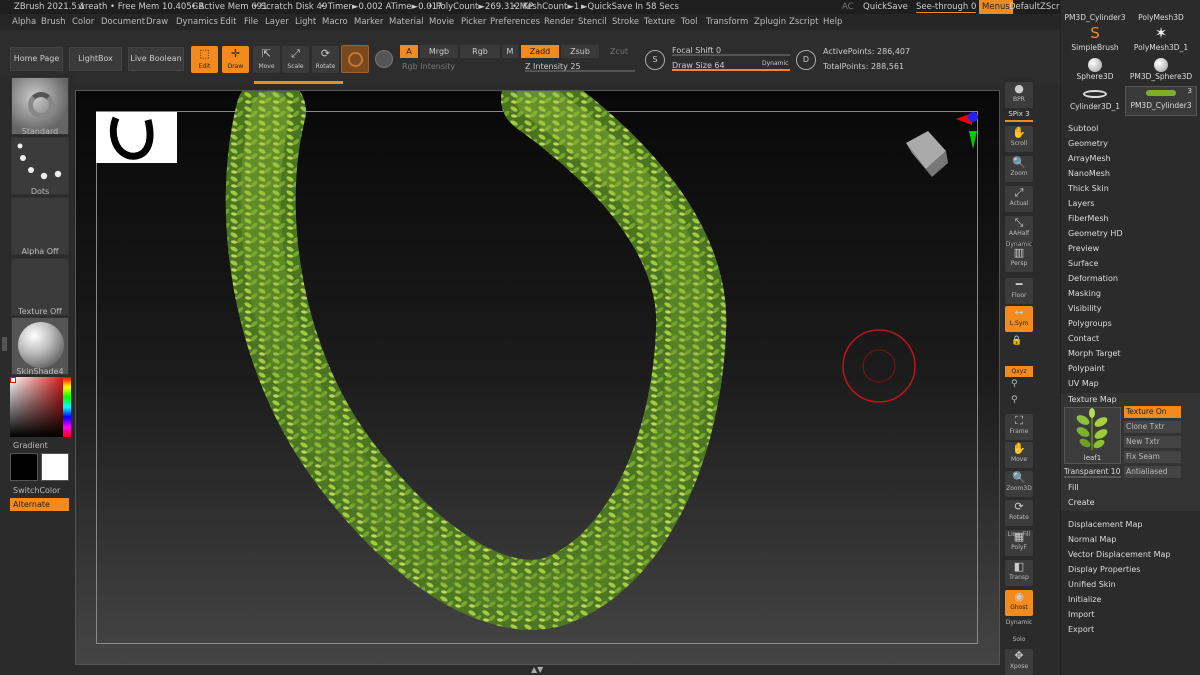 Image resolution: width=1200 pixels, height=675 pixels. What do you see at coordinates (1090, 323) in the screenshot?
I see `subpalette-polygroups: Polygroups` at bounding box center [1090, 323].